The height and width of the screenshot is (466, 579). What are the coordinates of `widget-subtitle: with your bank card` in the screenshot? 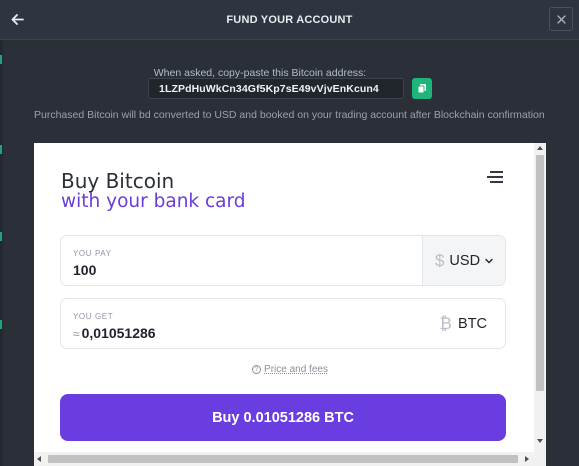 It's located at (153, 201).